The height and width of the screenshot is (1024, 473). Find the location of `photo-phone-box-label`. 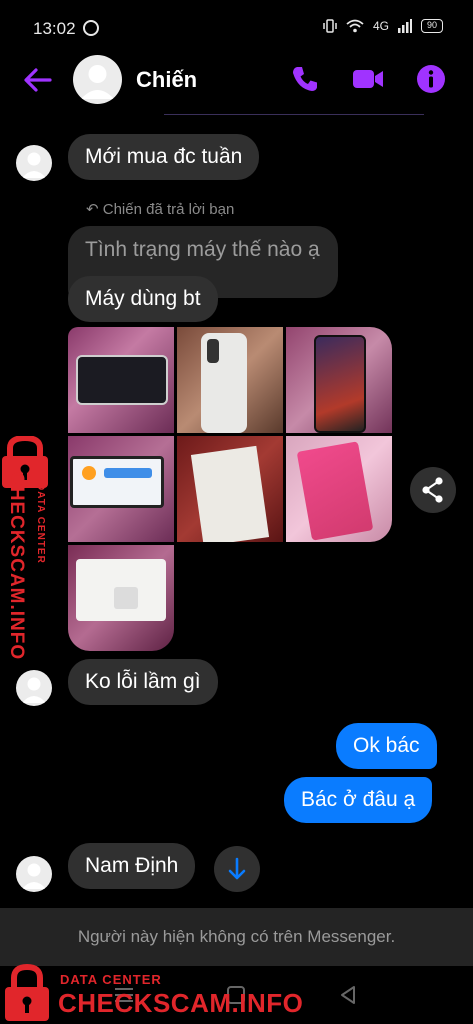

photo-phone-box-label is located at coordinates (230, 489).